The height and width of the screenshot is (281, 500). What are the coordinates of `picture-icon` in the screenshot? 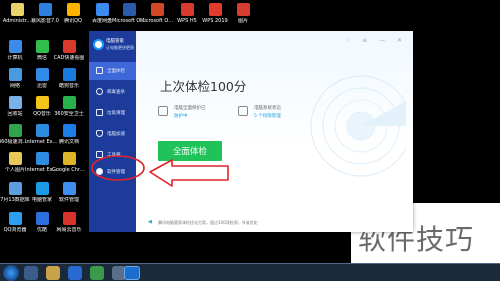 It's located at (243, 9).